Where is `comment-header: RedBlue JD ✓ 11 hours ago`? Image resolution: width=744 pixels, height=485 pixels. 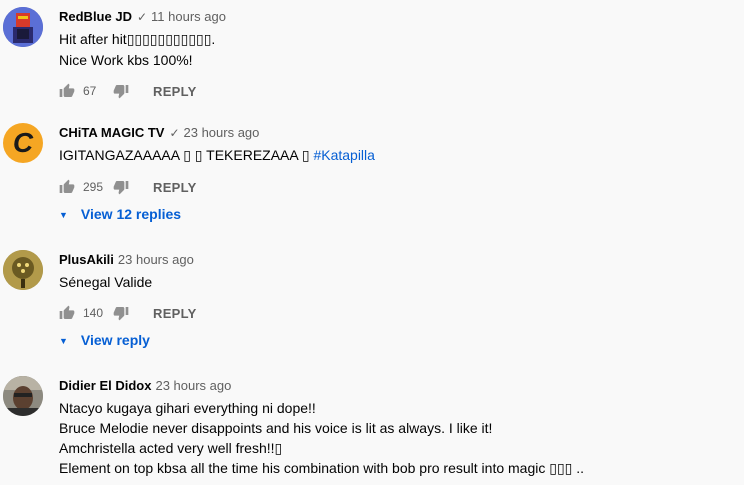 comment-header: RedBlue JD ✓ 11 hours ago is located at coordinates (142, 17).